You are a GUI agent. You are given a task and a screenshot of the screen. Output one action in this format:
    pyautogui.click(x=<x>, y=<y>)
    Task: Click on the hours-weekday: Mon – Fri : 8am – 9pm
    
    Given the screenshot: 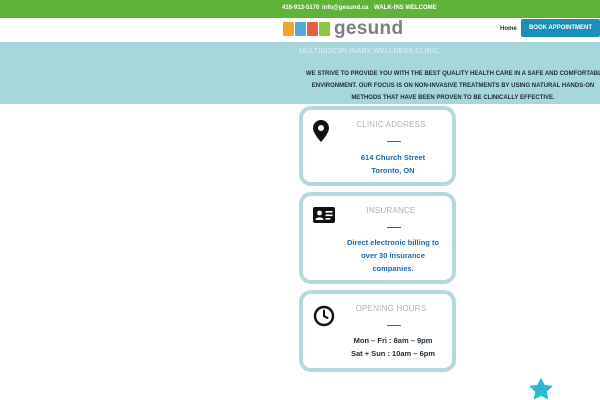 What is the action you would take?
    pyautogui.click(x=393, y=340)
    